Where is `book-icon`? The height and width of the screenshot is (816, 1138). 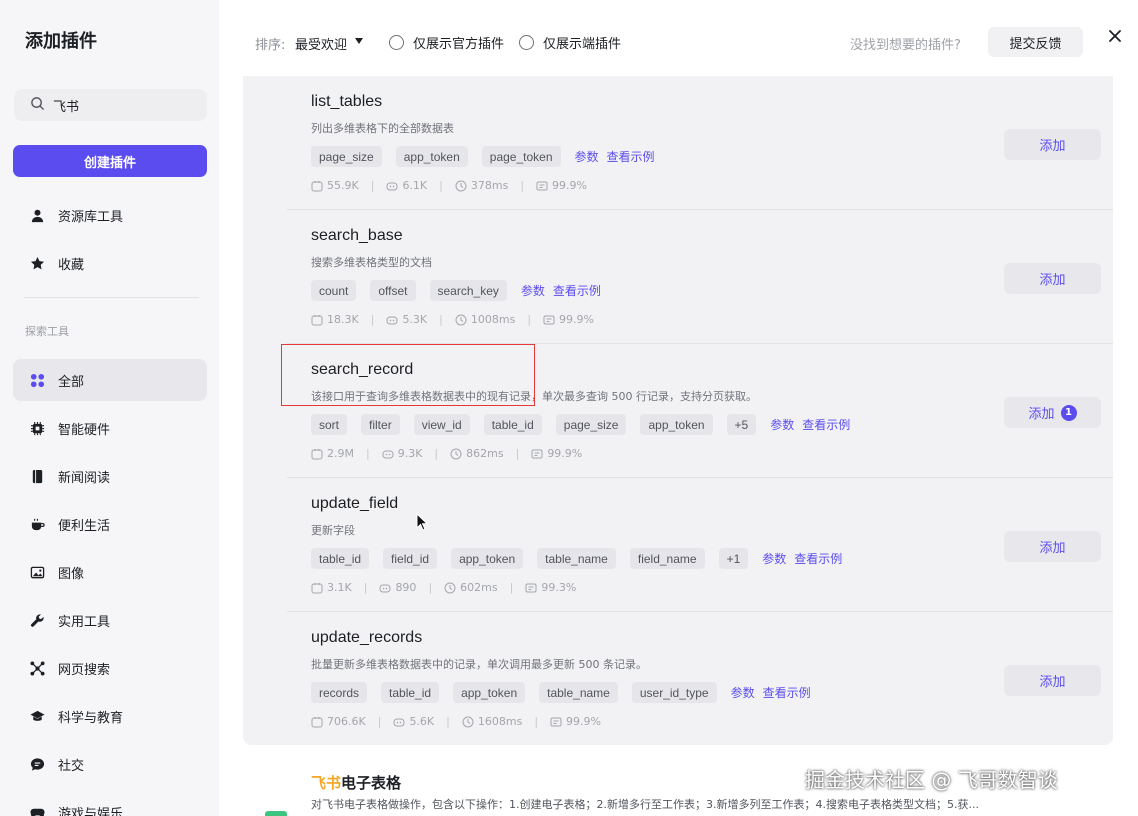
book-icon is located at coordinates (37, 476).